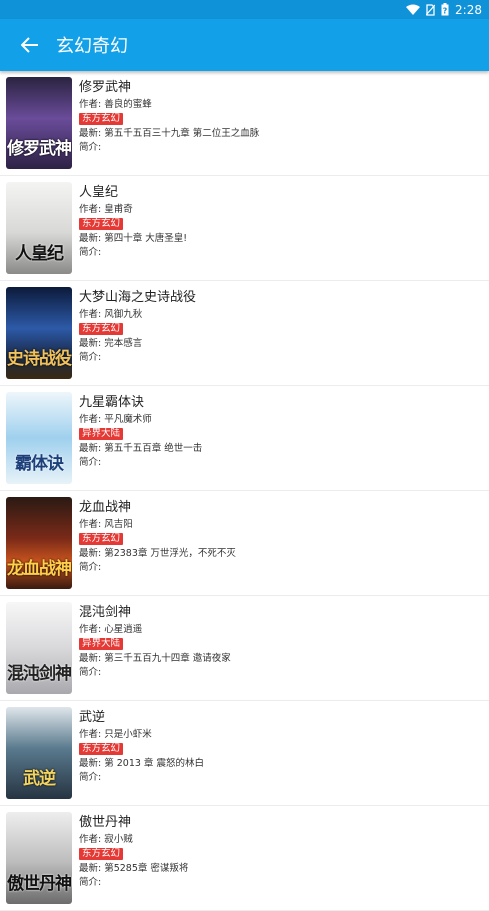 This screenshot has width=489, height=911. I want to click on book-author: 作者: 风吉阳, so click(106, 524).